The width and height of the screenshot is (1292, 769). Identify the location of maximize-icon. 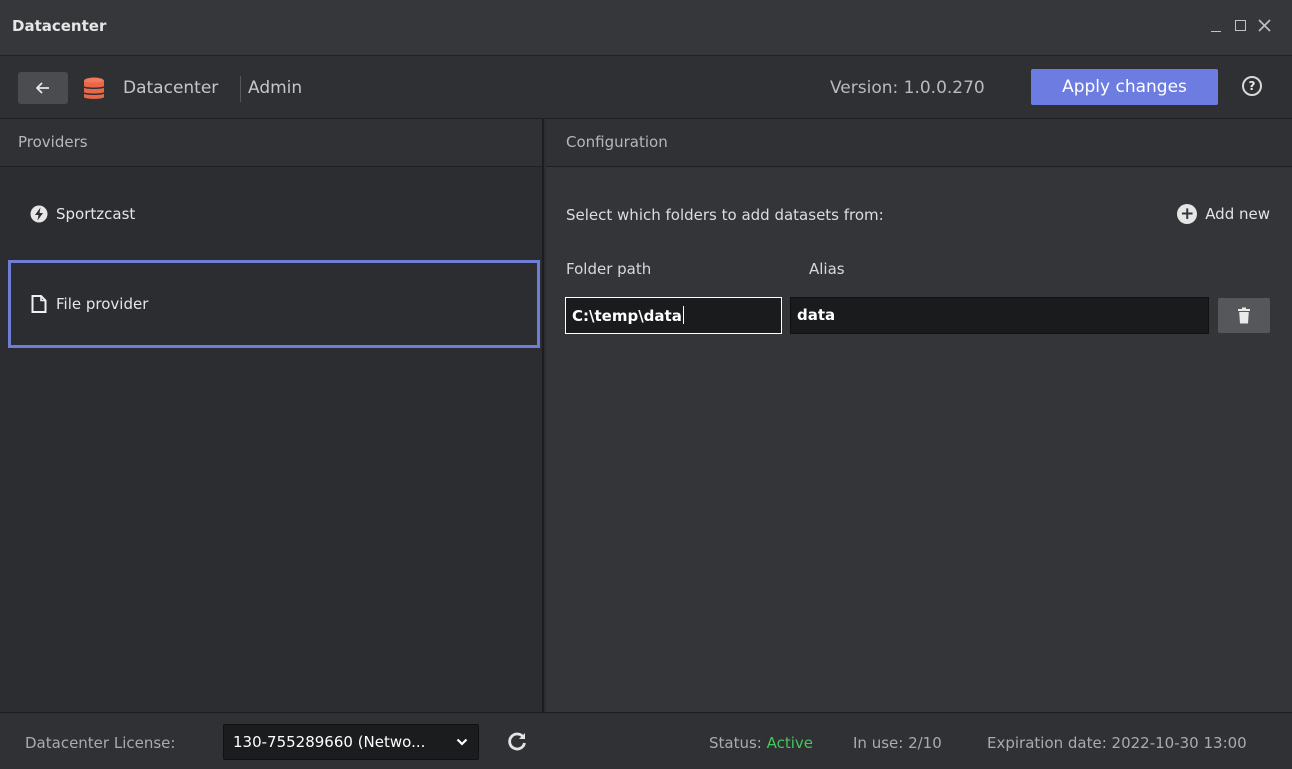
(1240, 25).